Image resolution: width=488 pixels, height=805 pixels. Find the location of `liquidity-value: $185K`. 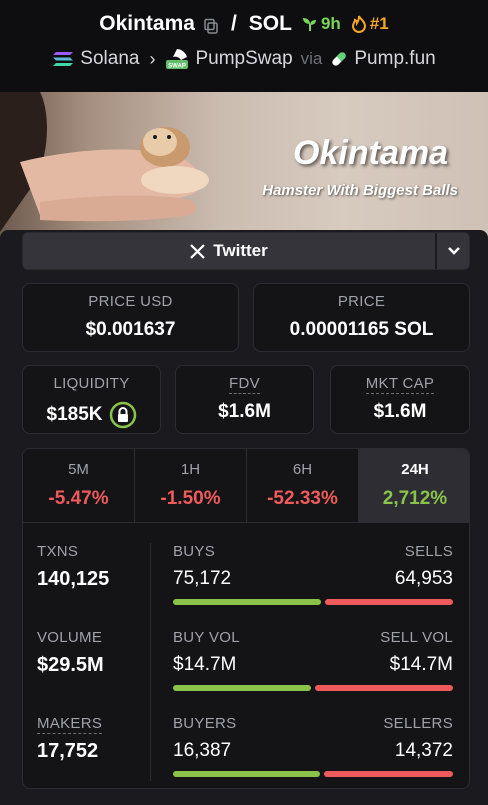

liquidity-value: $185K is located at coordinates (74, 414).